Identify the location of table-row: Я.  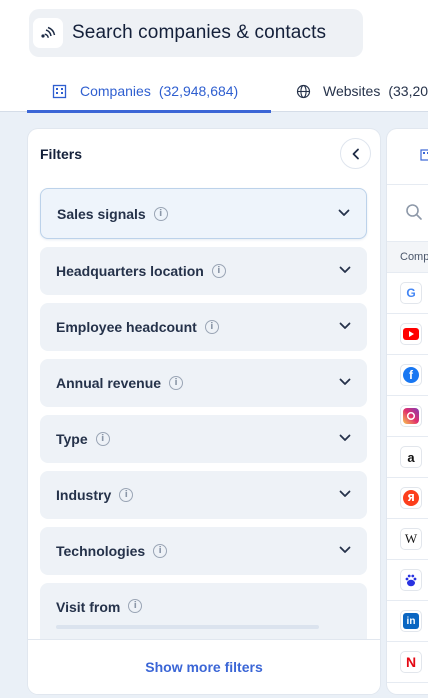
(407, 498).